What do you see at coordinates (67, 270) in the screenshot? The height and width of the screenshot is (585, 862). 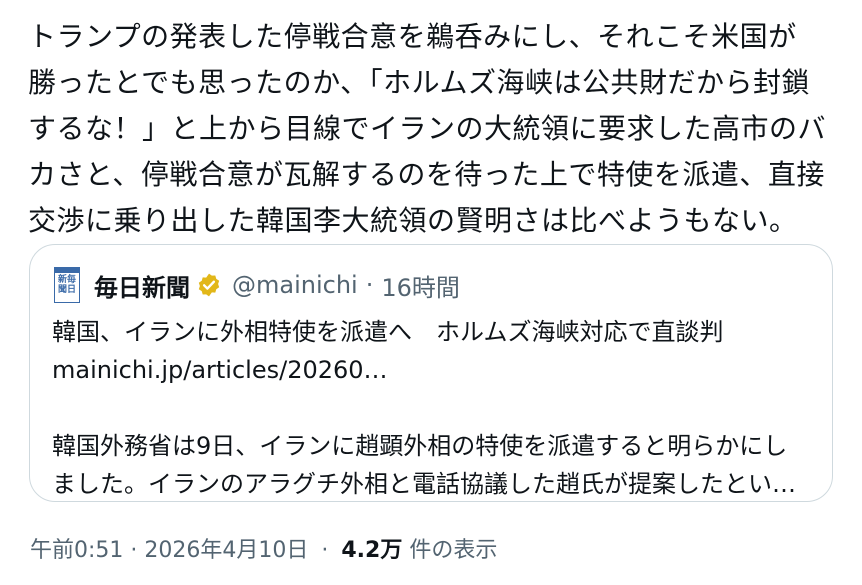 I see `avatar-bar` at bounding box center [67, 270].